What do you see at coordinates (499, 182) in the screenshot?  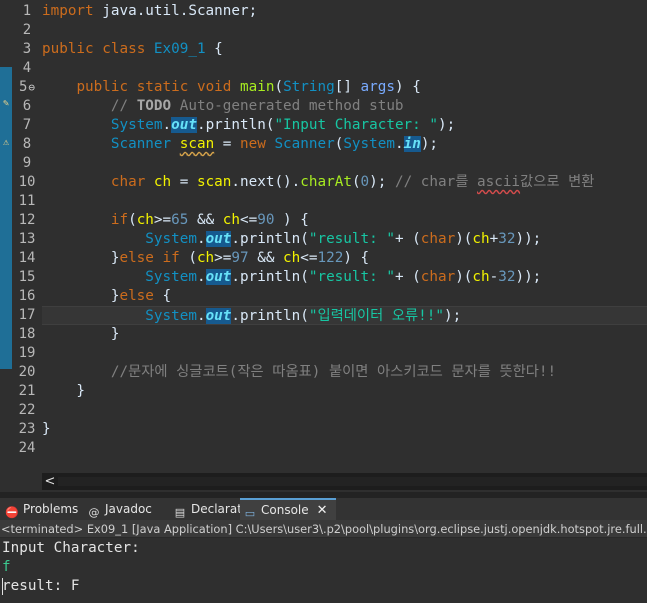 I see `code-token: ascii` at bounding box center [499, 182].